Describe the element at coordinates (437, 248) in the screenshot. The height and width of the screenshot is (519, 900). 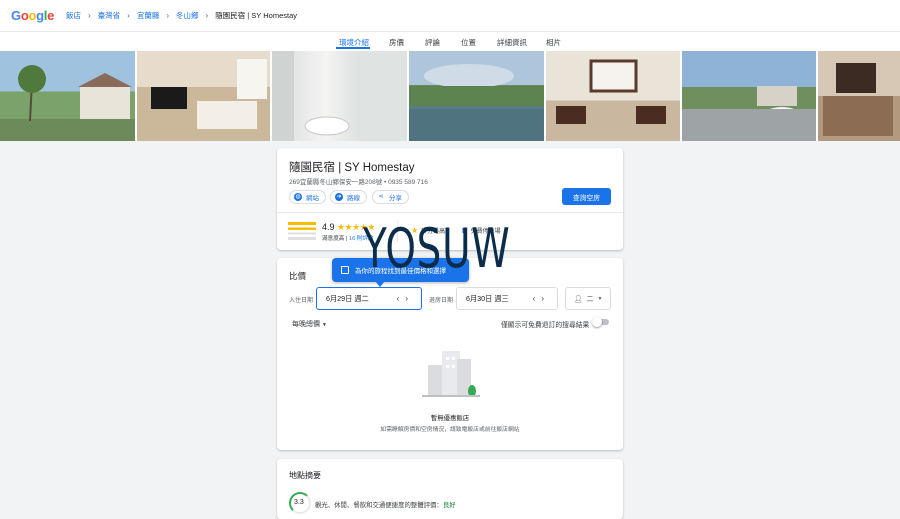
I see `watermark-text: YOSUW` at that location.